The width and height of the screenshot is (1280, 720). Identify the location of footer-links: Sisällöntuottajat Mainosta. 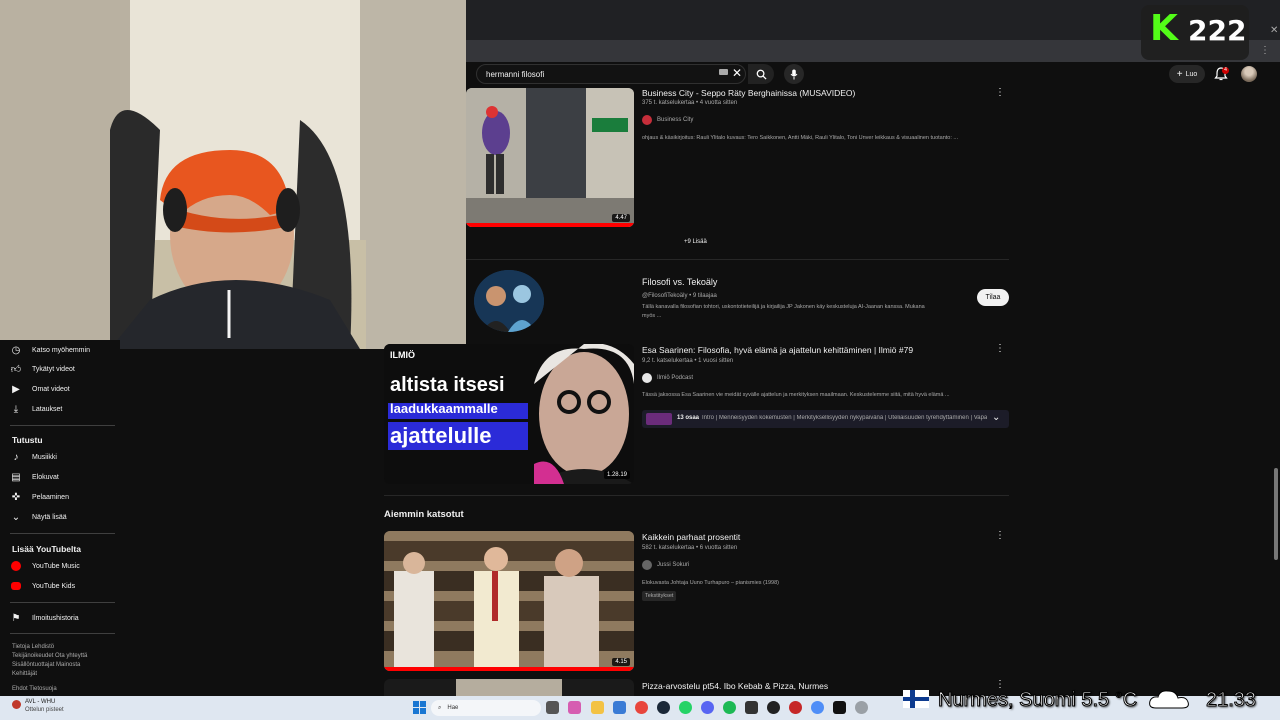
(62, 665).